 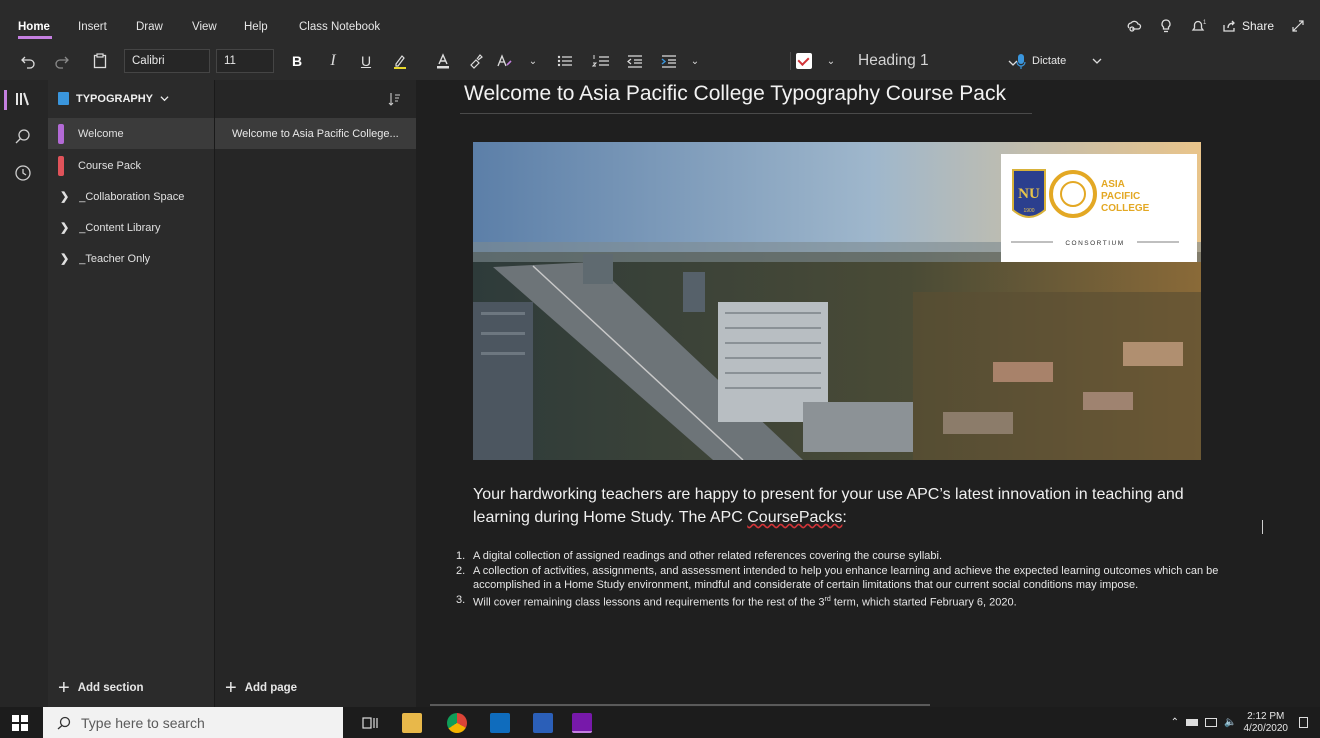 I want to click on sync-status-icon, so click(x=1134, y=26).